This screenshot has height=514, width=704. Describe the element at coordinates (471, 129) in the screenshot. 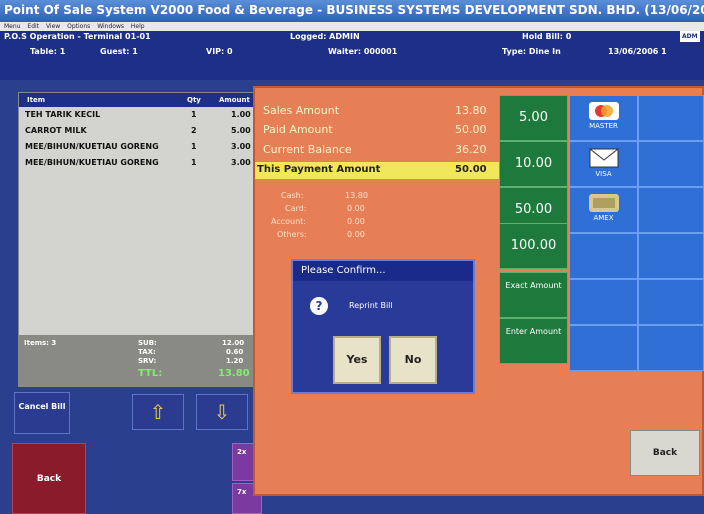

I see `paid-amount-value: 50.00` at that location.